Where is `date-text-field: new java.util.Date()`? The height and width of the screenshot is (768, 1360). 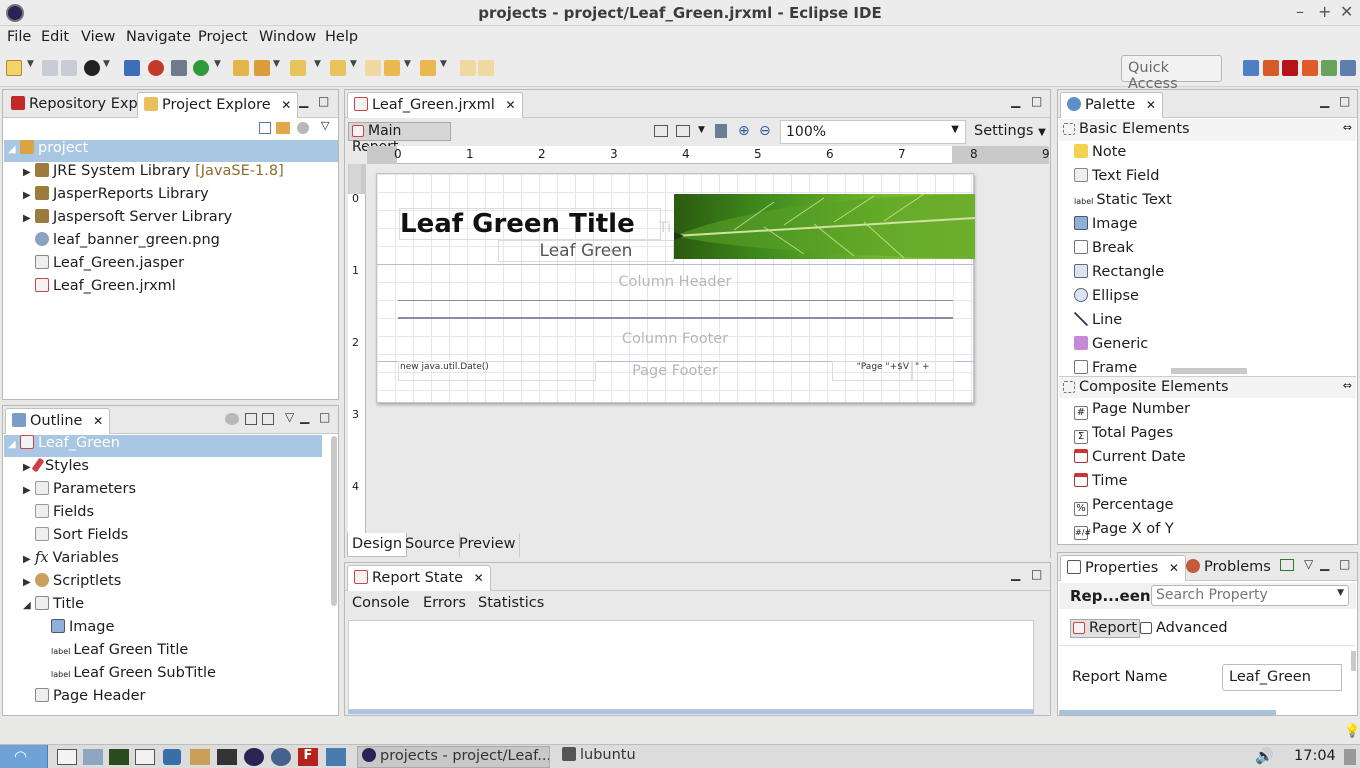
date-text-field: new java.util.Date() is located at coordinates (497, 371).